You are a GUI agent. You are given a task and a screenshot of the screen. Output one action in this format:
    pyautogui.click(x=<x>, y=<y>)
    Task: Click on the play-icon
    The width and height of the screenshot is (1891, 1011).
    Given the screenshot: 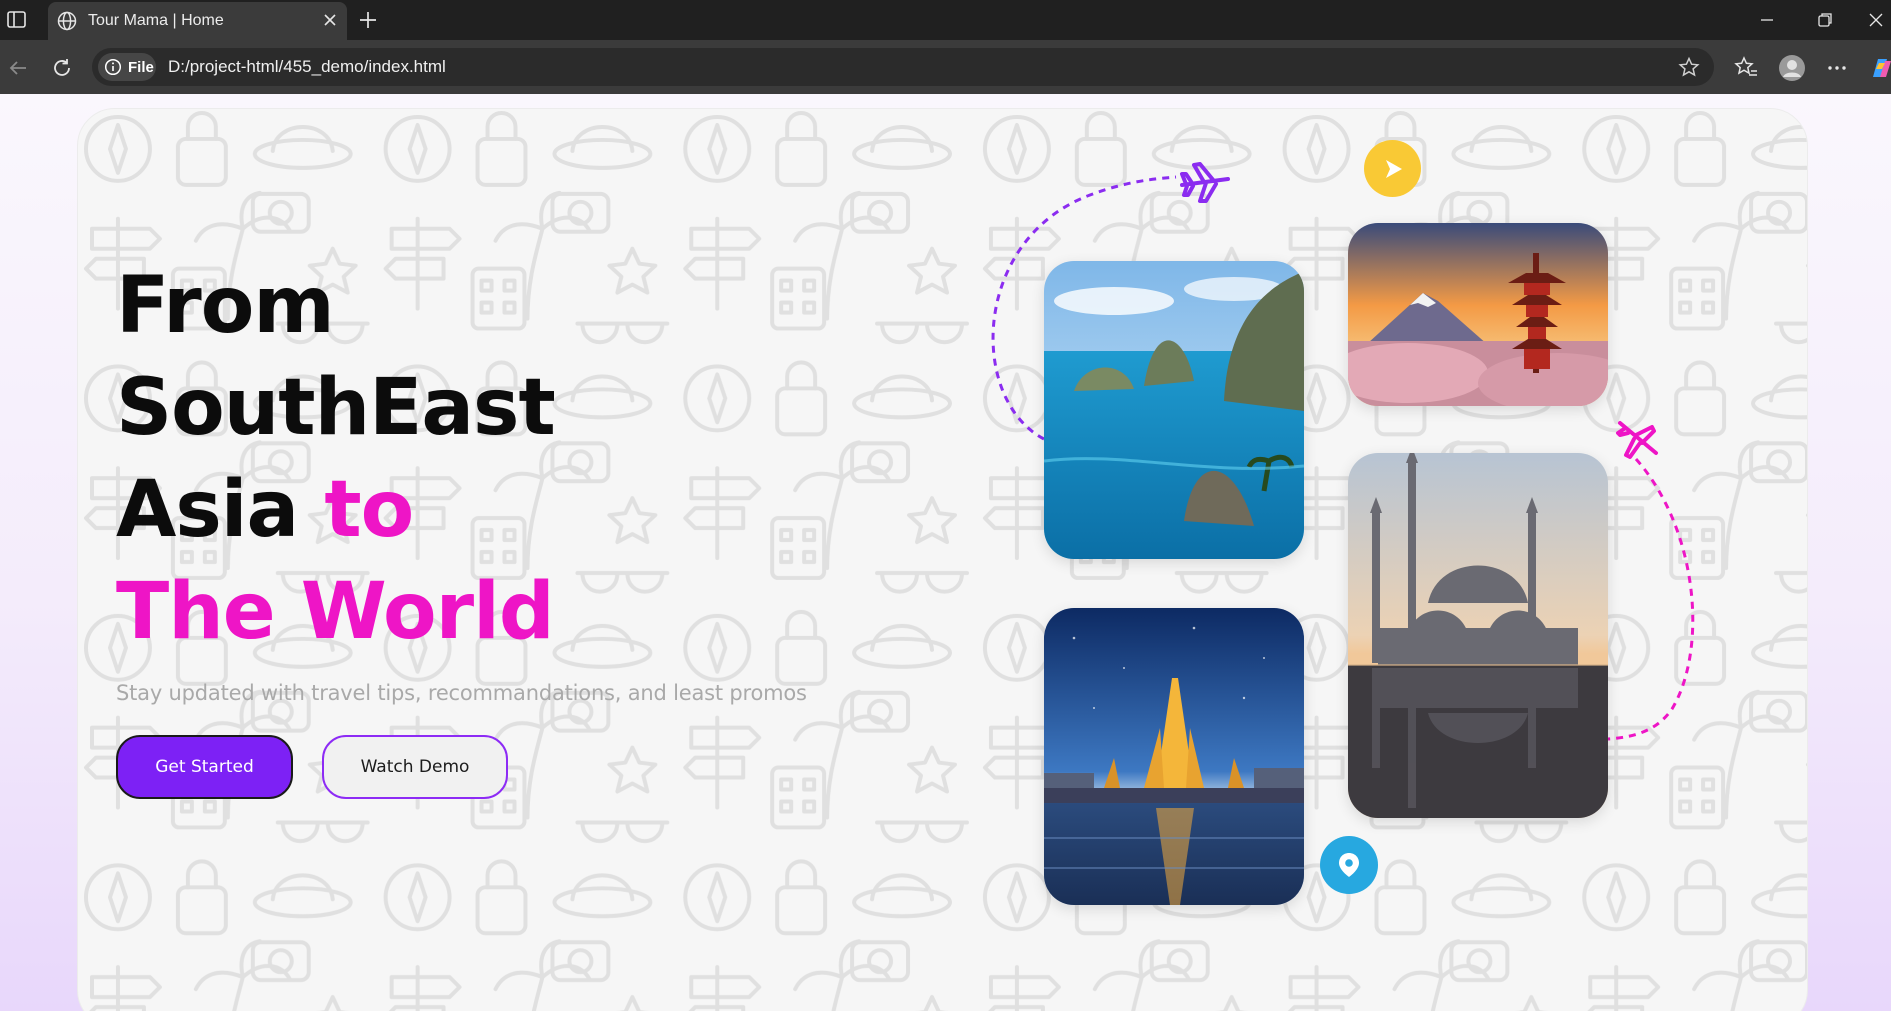 What is the action you would take?
    pyautogui.click(x=1393, y=168)
    